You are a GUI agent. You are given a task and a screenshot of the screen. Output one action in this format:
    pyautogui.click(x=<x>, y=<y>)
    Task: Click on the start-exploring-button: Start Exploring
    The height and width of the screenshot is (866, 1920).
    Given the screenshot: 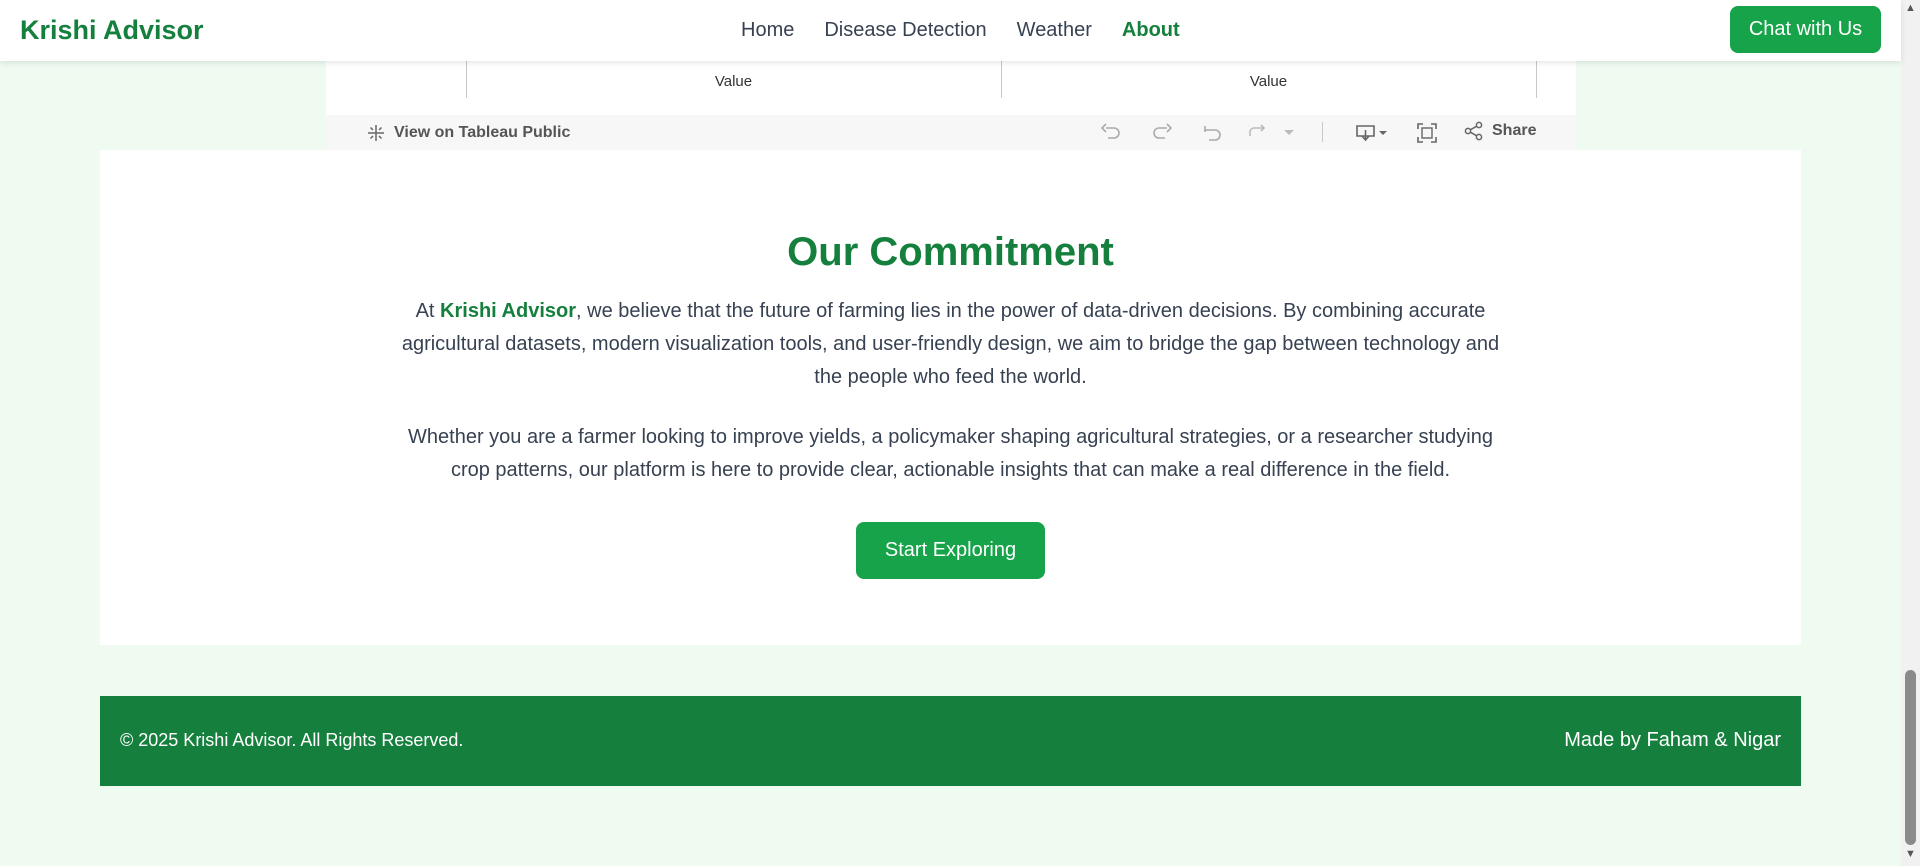 What is the action you would take?
    pyautogui.click(x=950, y=550)
    